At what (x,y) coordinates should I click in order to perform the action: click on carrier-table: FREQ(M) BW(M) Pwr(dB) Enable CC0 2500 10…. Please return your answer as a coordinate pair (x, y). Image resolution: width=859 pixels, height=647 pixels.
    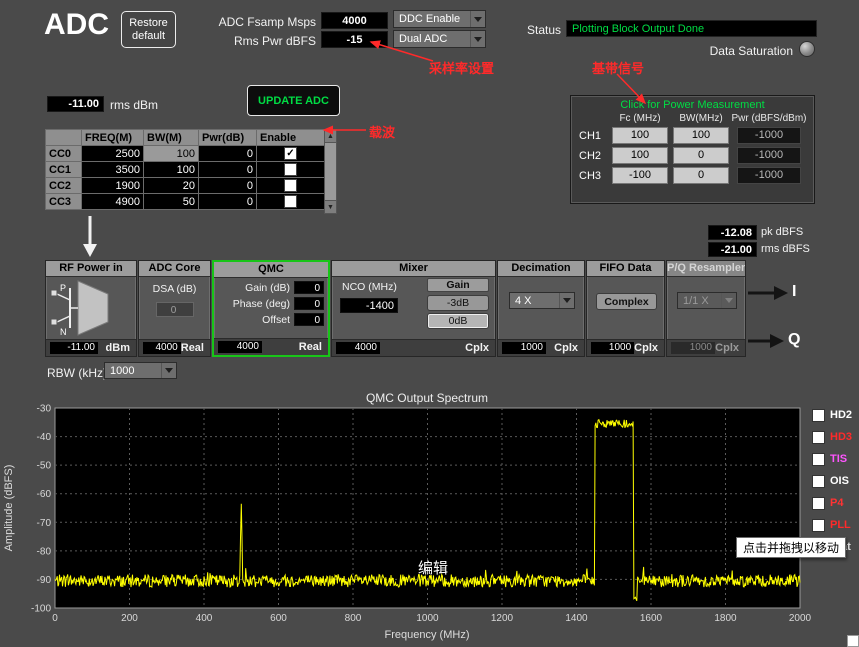
    Looking at the image, I should click on (185, 169).